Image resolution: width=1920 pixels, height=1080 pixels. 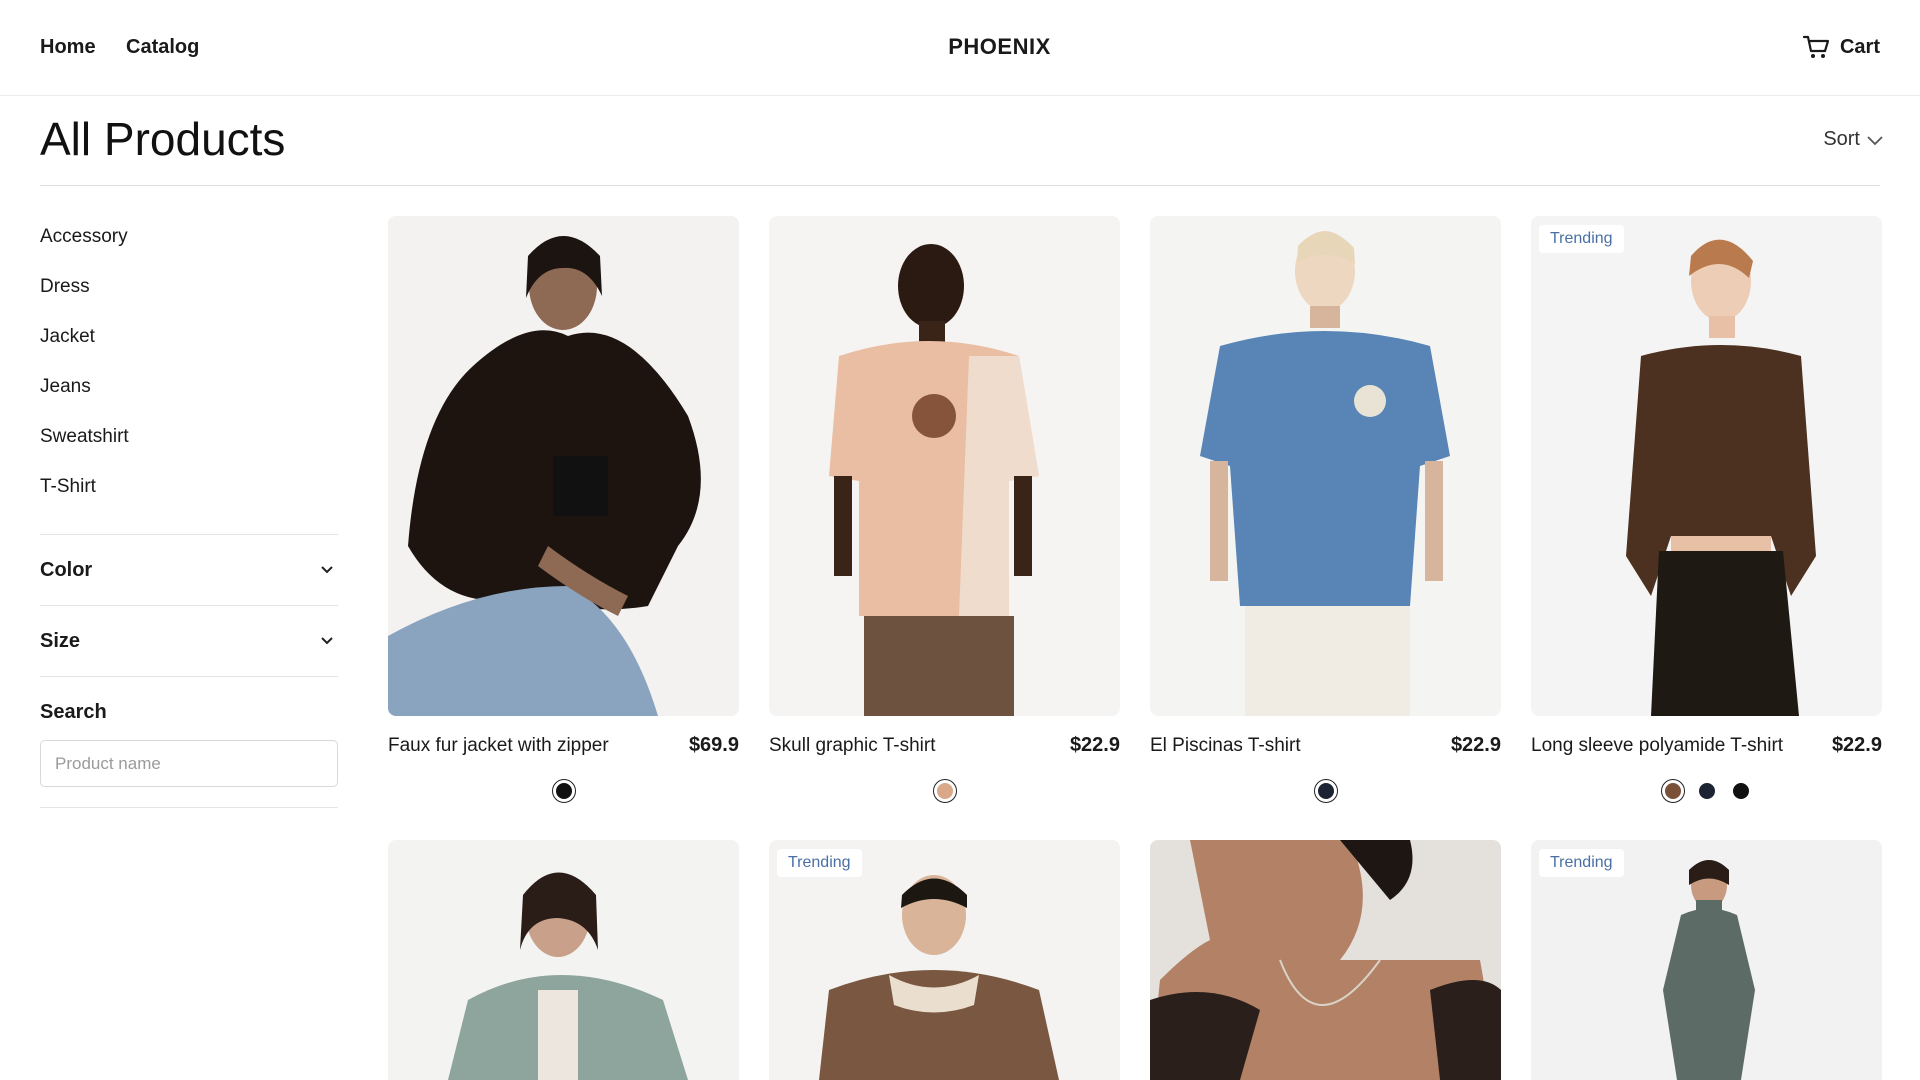 I want to click on brand-logo: PHOENIX, so click(x=960, y=47).